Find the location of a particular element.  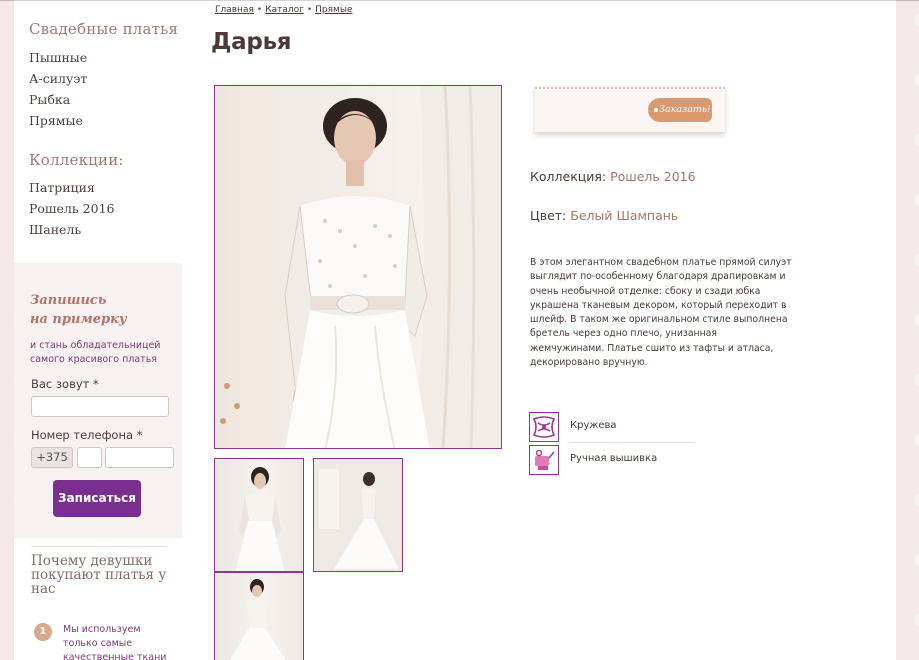

breadcrumb-home: Главная is located at coordinates (234, 10).